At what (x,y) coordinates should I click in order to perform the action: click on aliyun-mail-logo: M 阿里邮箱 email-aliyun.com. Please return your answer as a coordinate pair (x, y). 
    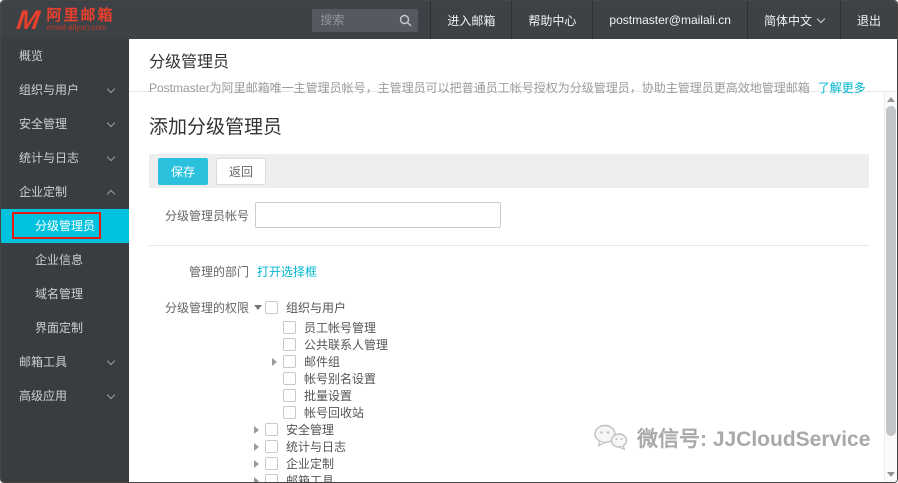
    Looking at the image, I should click on (64, 20).